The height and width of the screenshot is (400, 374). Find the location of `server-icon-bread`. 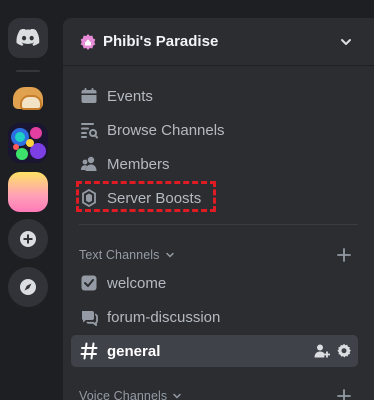

server-icon-bread is located at coordinates (28, 98).